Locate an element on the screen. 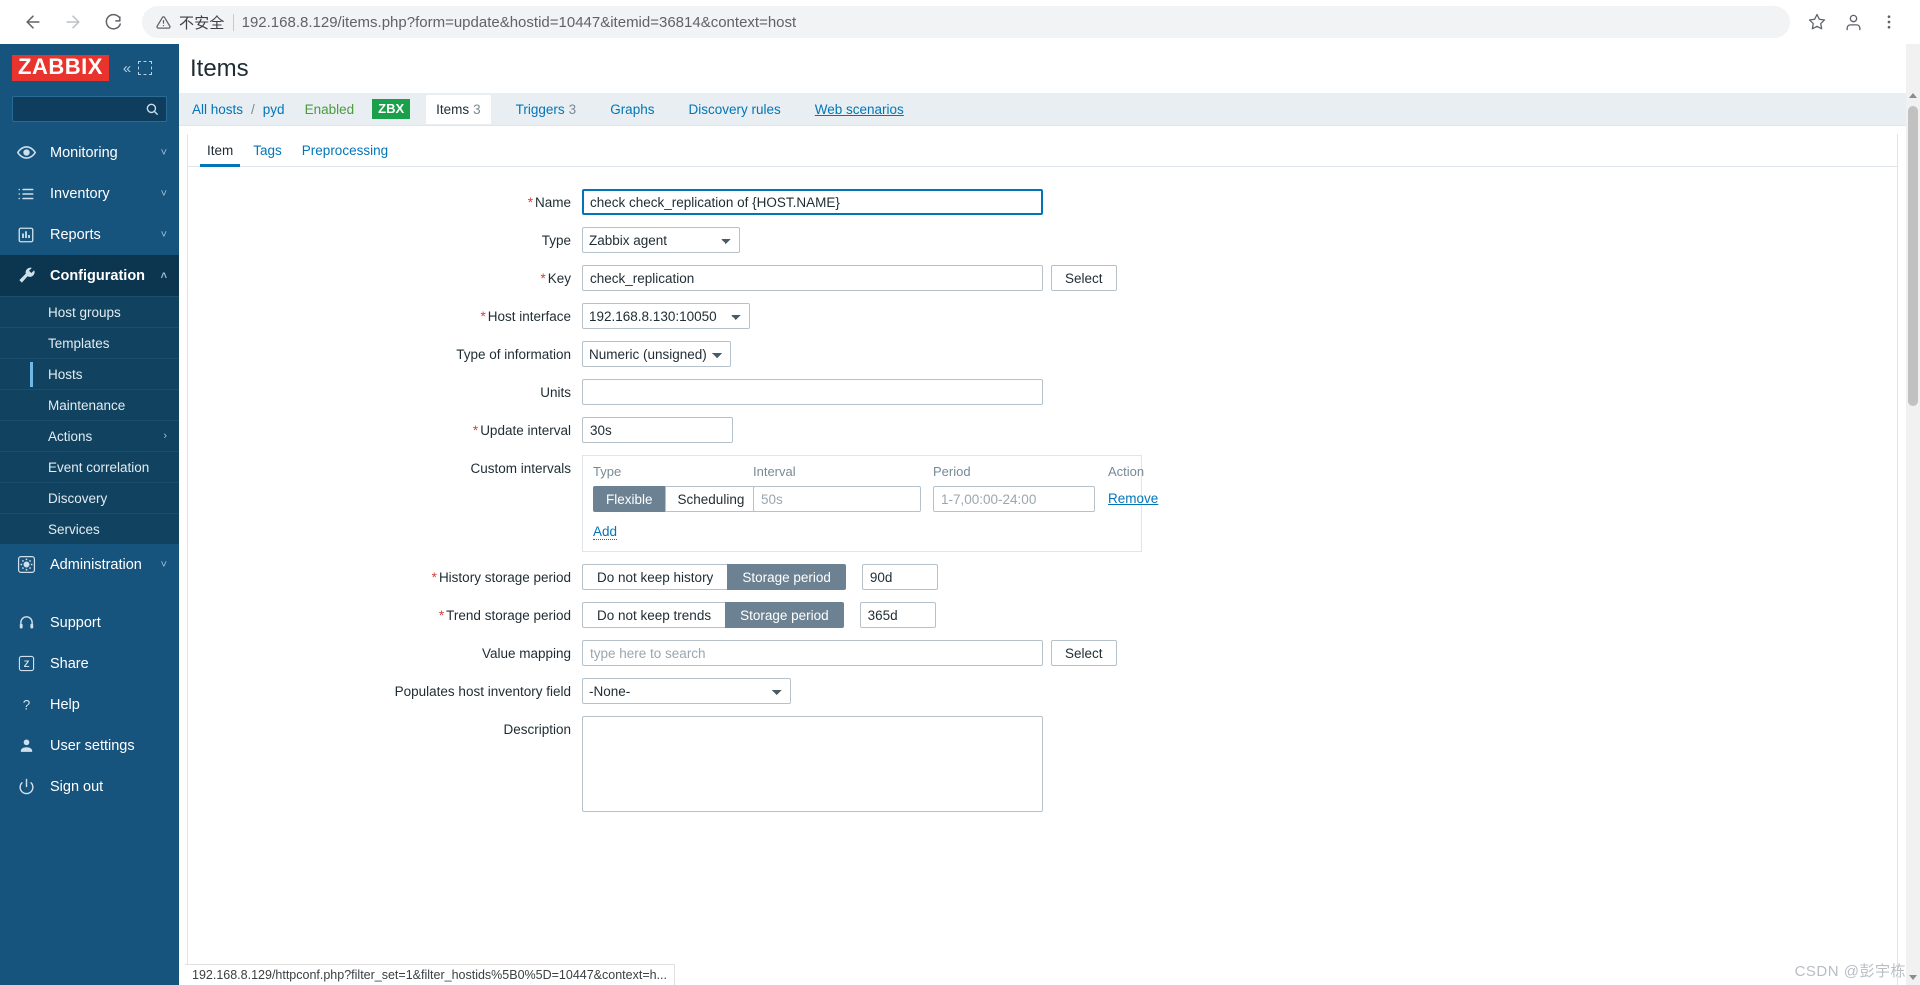 Image resolution: width=1920 pixels, height=985 pixels. sidebar-item-services: Services is located at coordinates (89, 528).